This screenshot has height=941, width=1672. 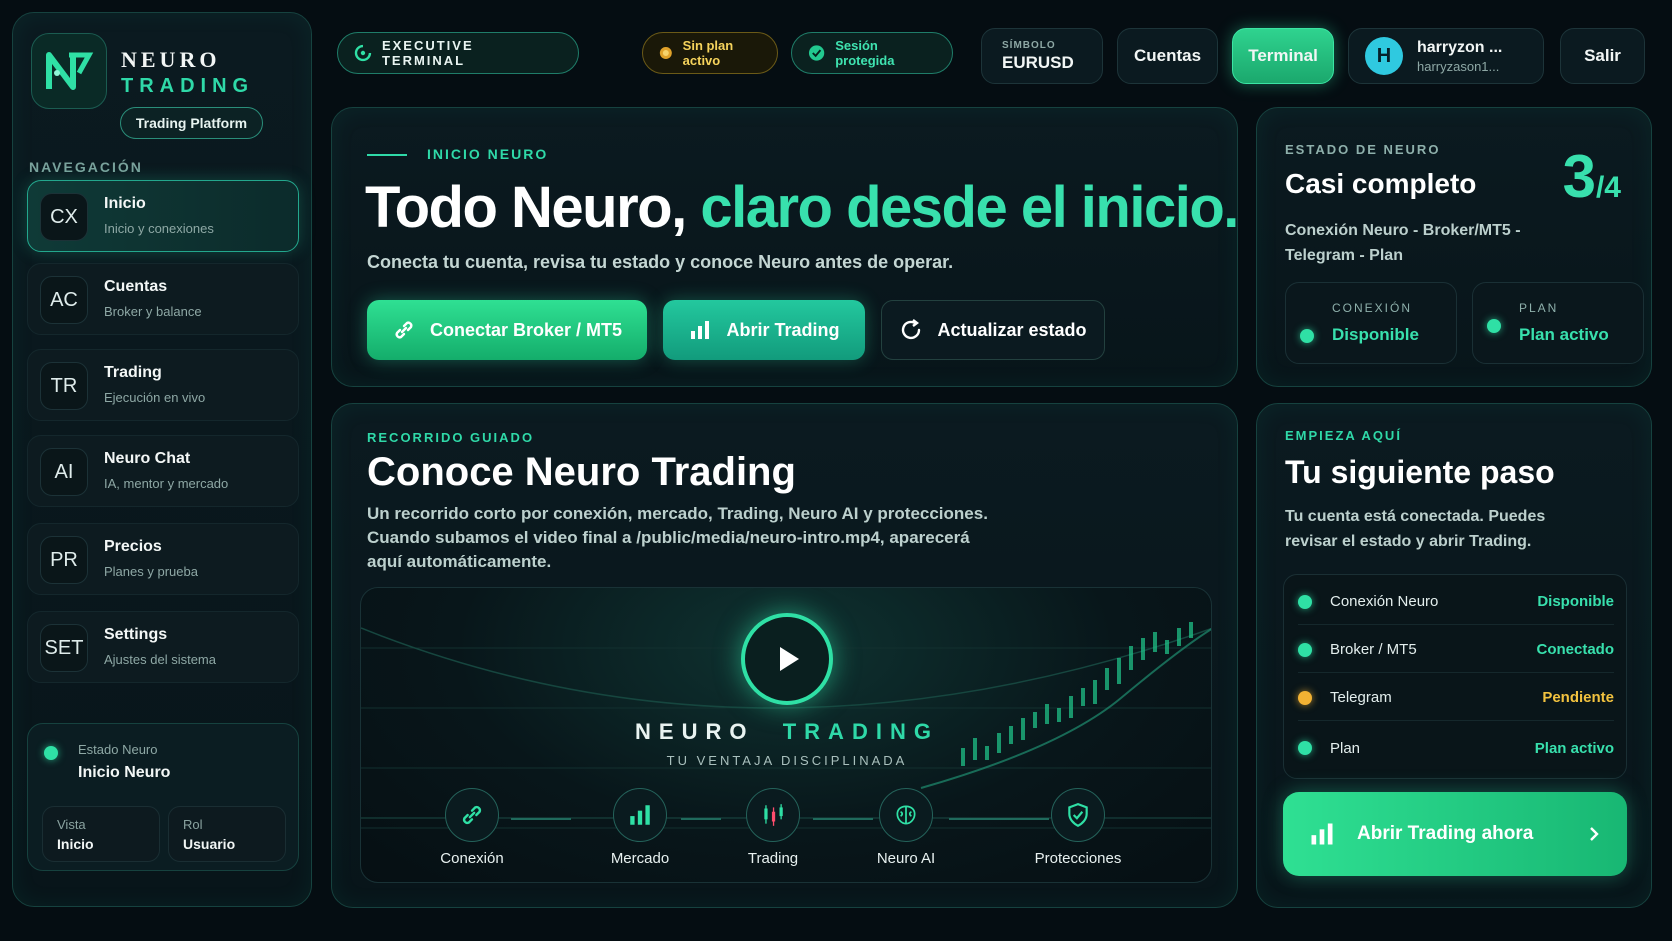 What do you see at coordinates (1456, 748) in the screenshot?
I see `check-row-plan: Plan Plan activo` at bounding box center [1456, 748].